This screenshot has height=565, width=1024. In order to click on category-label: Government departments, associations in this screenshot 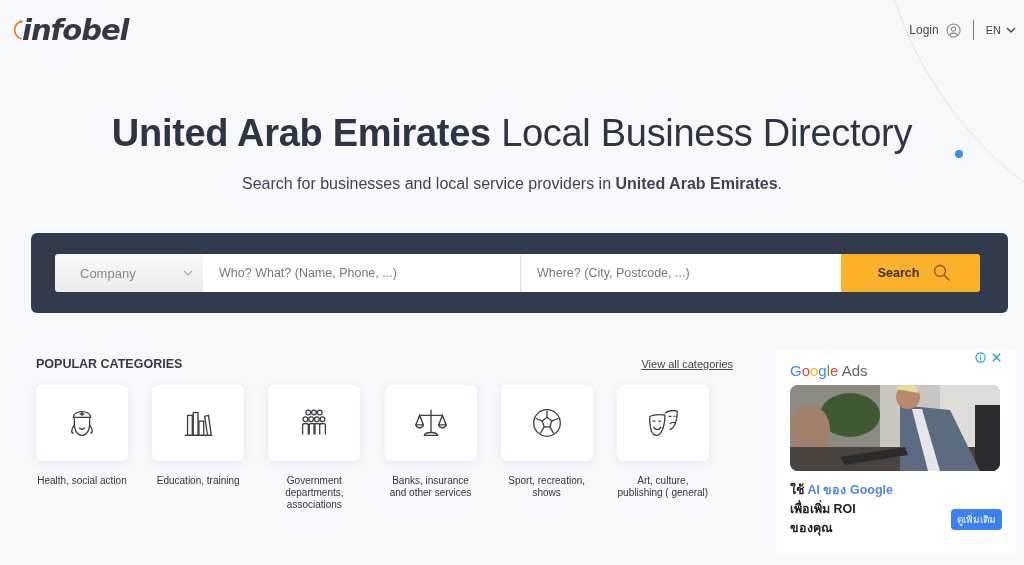, I will do `click(314, 493)`.